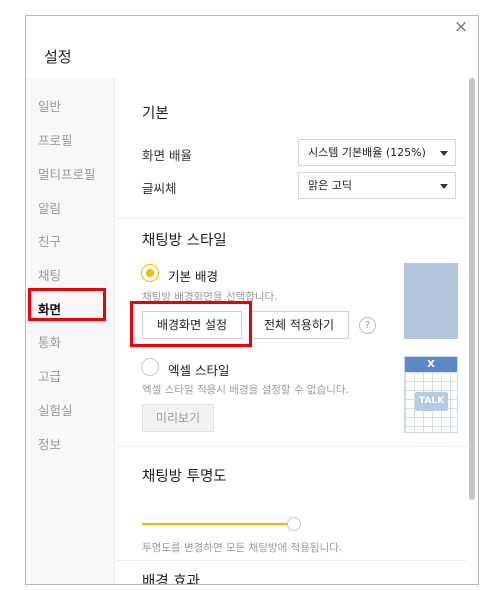  I want to click on excel-style-preview: X TALK, so click(431, 394).